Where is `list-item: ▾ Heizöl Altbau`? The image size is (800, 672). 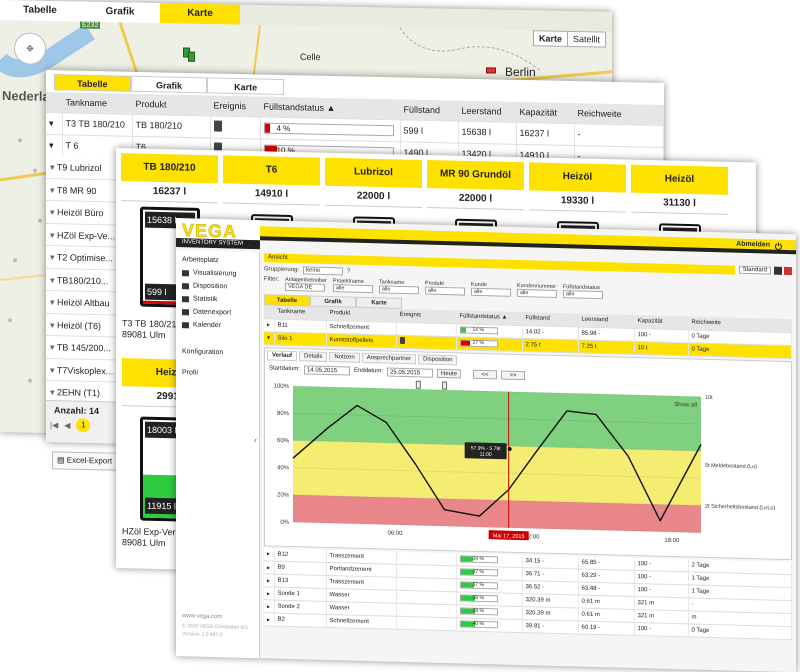 list-item: ▾ Heizöl Altbau is located at coordinates (81, 303).